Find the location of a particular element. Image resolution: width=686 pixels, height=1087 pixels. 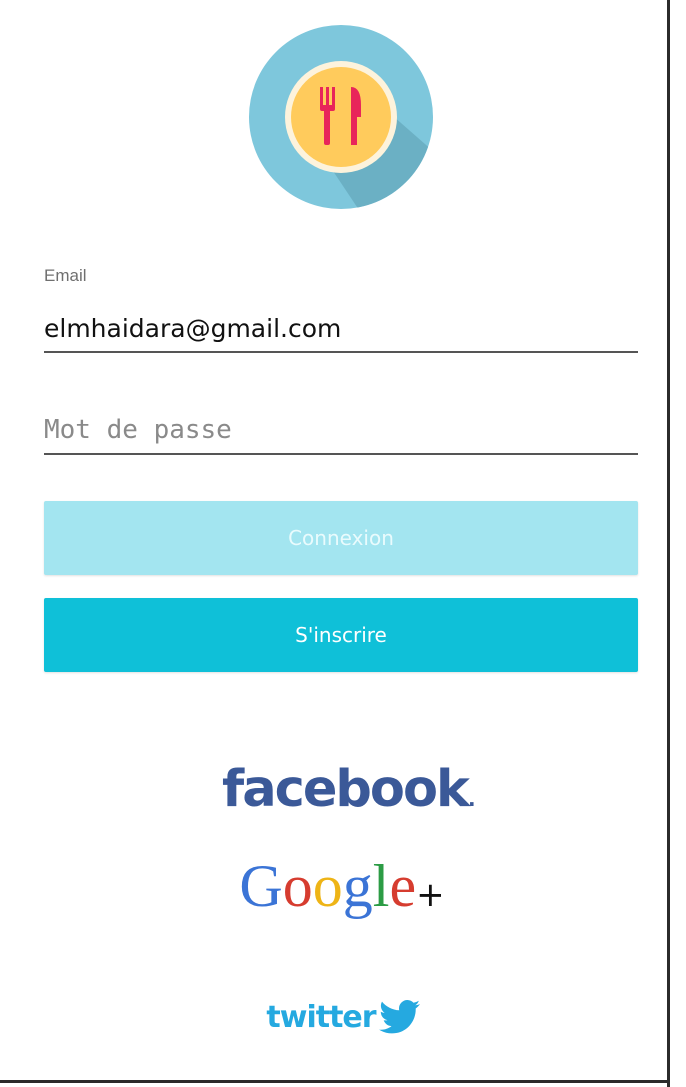

fork-knife-icon is located at coordinates (341, 117).